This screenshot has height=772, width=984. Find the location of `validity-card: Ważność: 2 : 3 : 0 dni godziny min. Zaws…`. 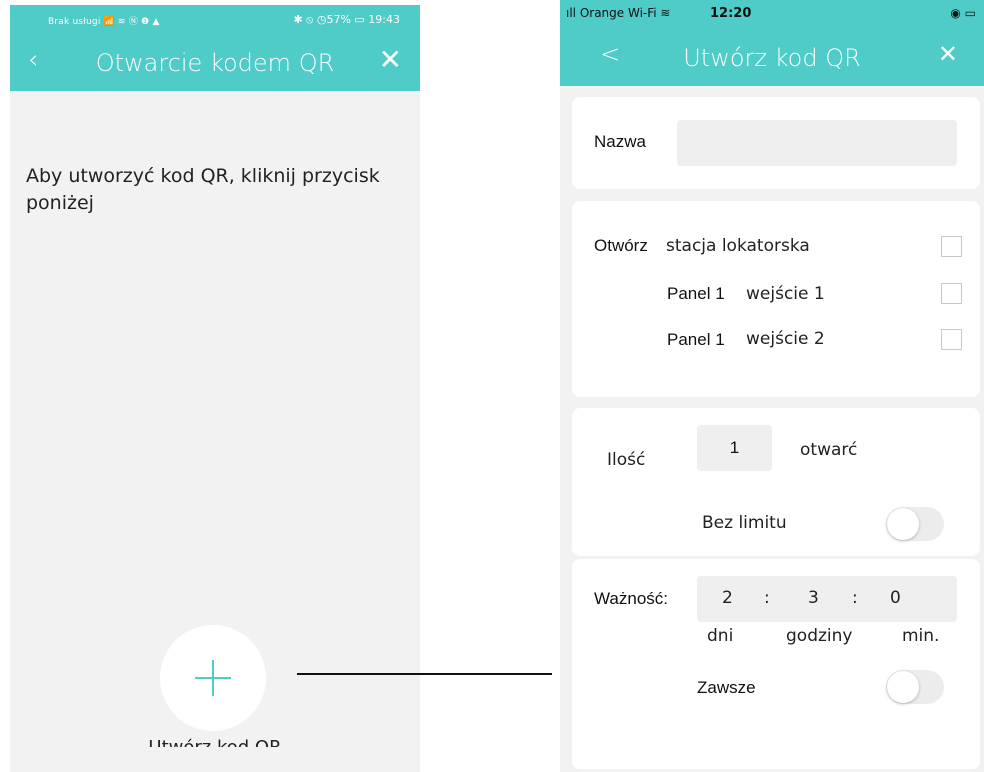

validity-card: Ważność: 2 : 3 : 0 dni godziny min. Zaws… is located at coordinates (776, 664).